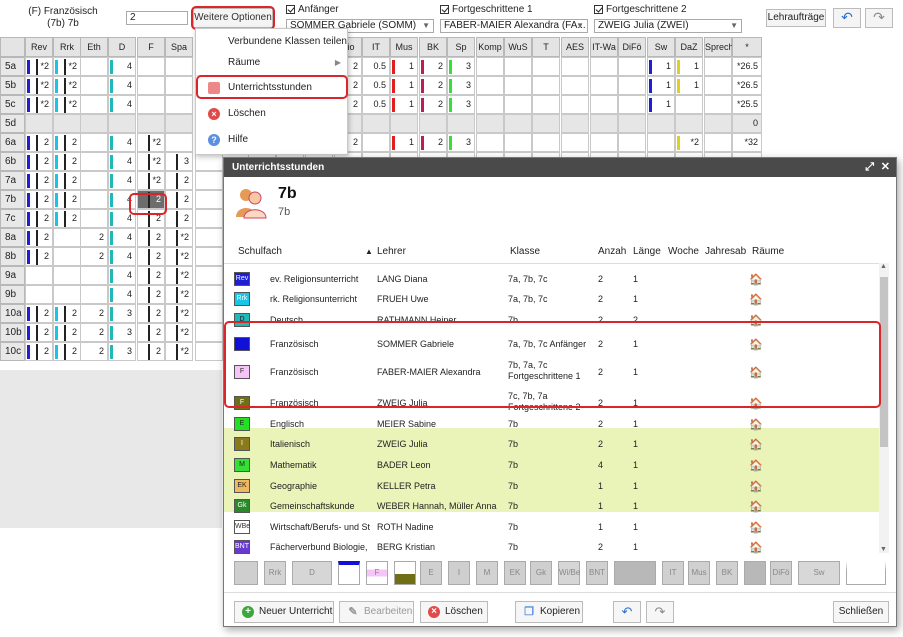  I want to click on grid-cell: *25.5, so click(747, 104).